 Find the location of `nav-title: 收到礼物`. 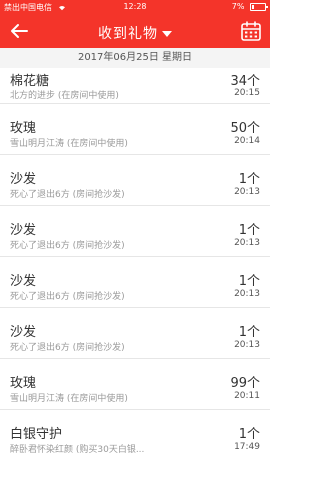

nav-title: 收到礼物 is located at coordinates (128, 34).